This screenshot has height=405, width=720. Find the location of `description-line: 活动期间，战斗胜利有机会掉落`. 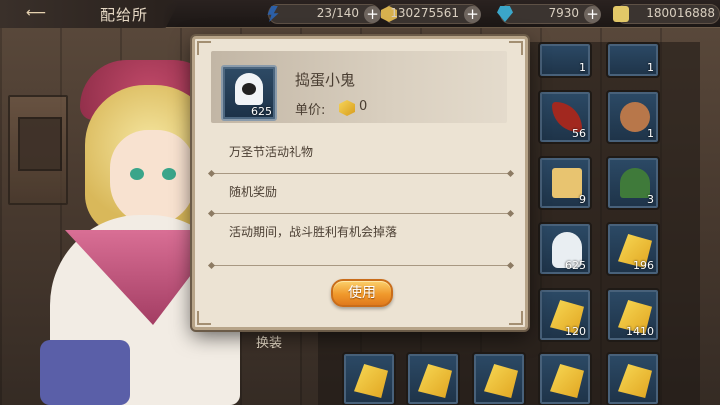

description-line: 活动期间，战斗胜利有机会掉落 is located at coordinates (313, 232).